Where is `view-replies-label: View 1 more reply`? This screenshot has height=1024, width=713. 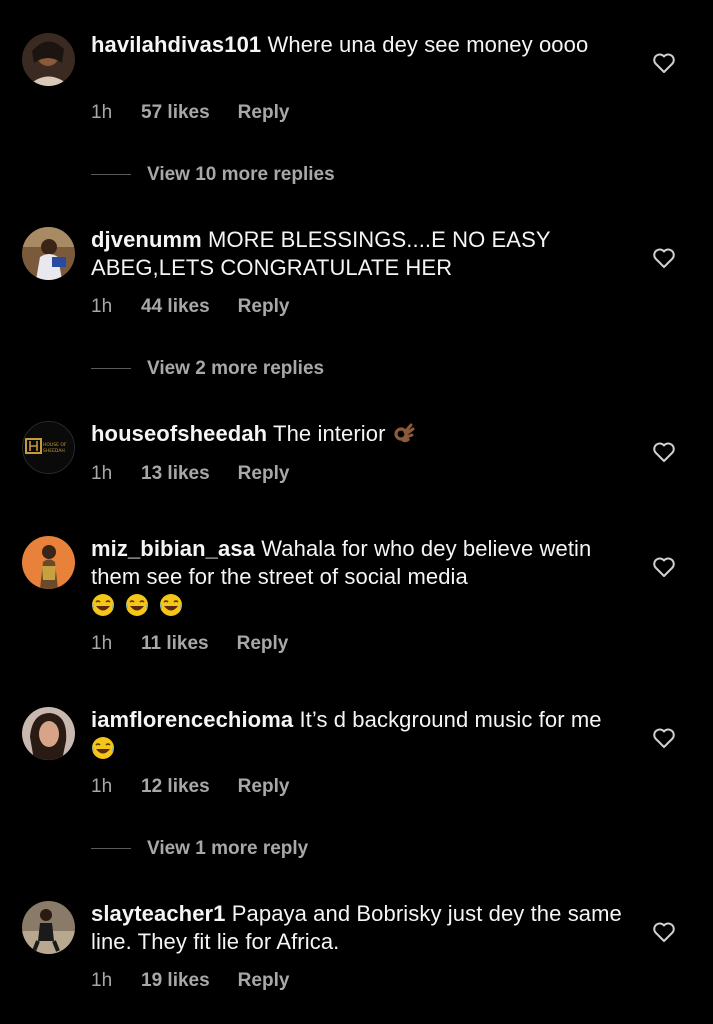 view-replies-label: View 1 more reply is located at coordinates (228, 848).